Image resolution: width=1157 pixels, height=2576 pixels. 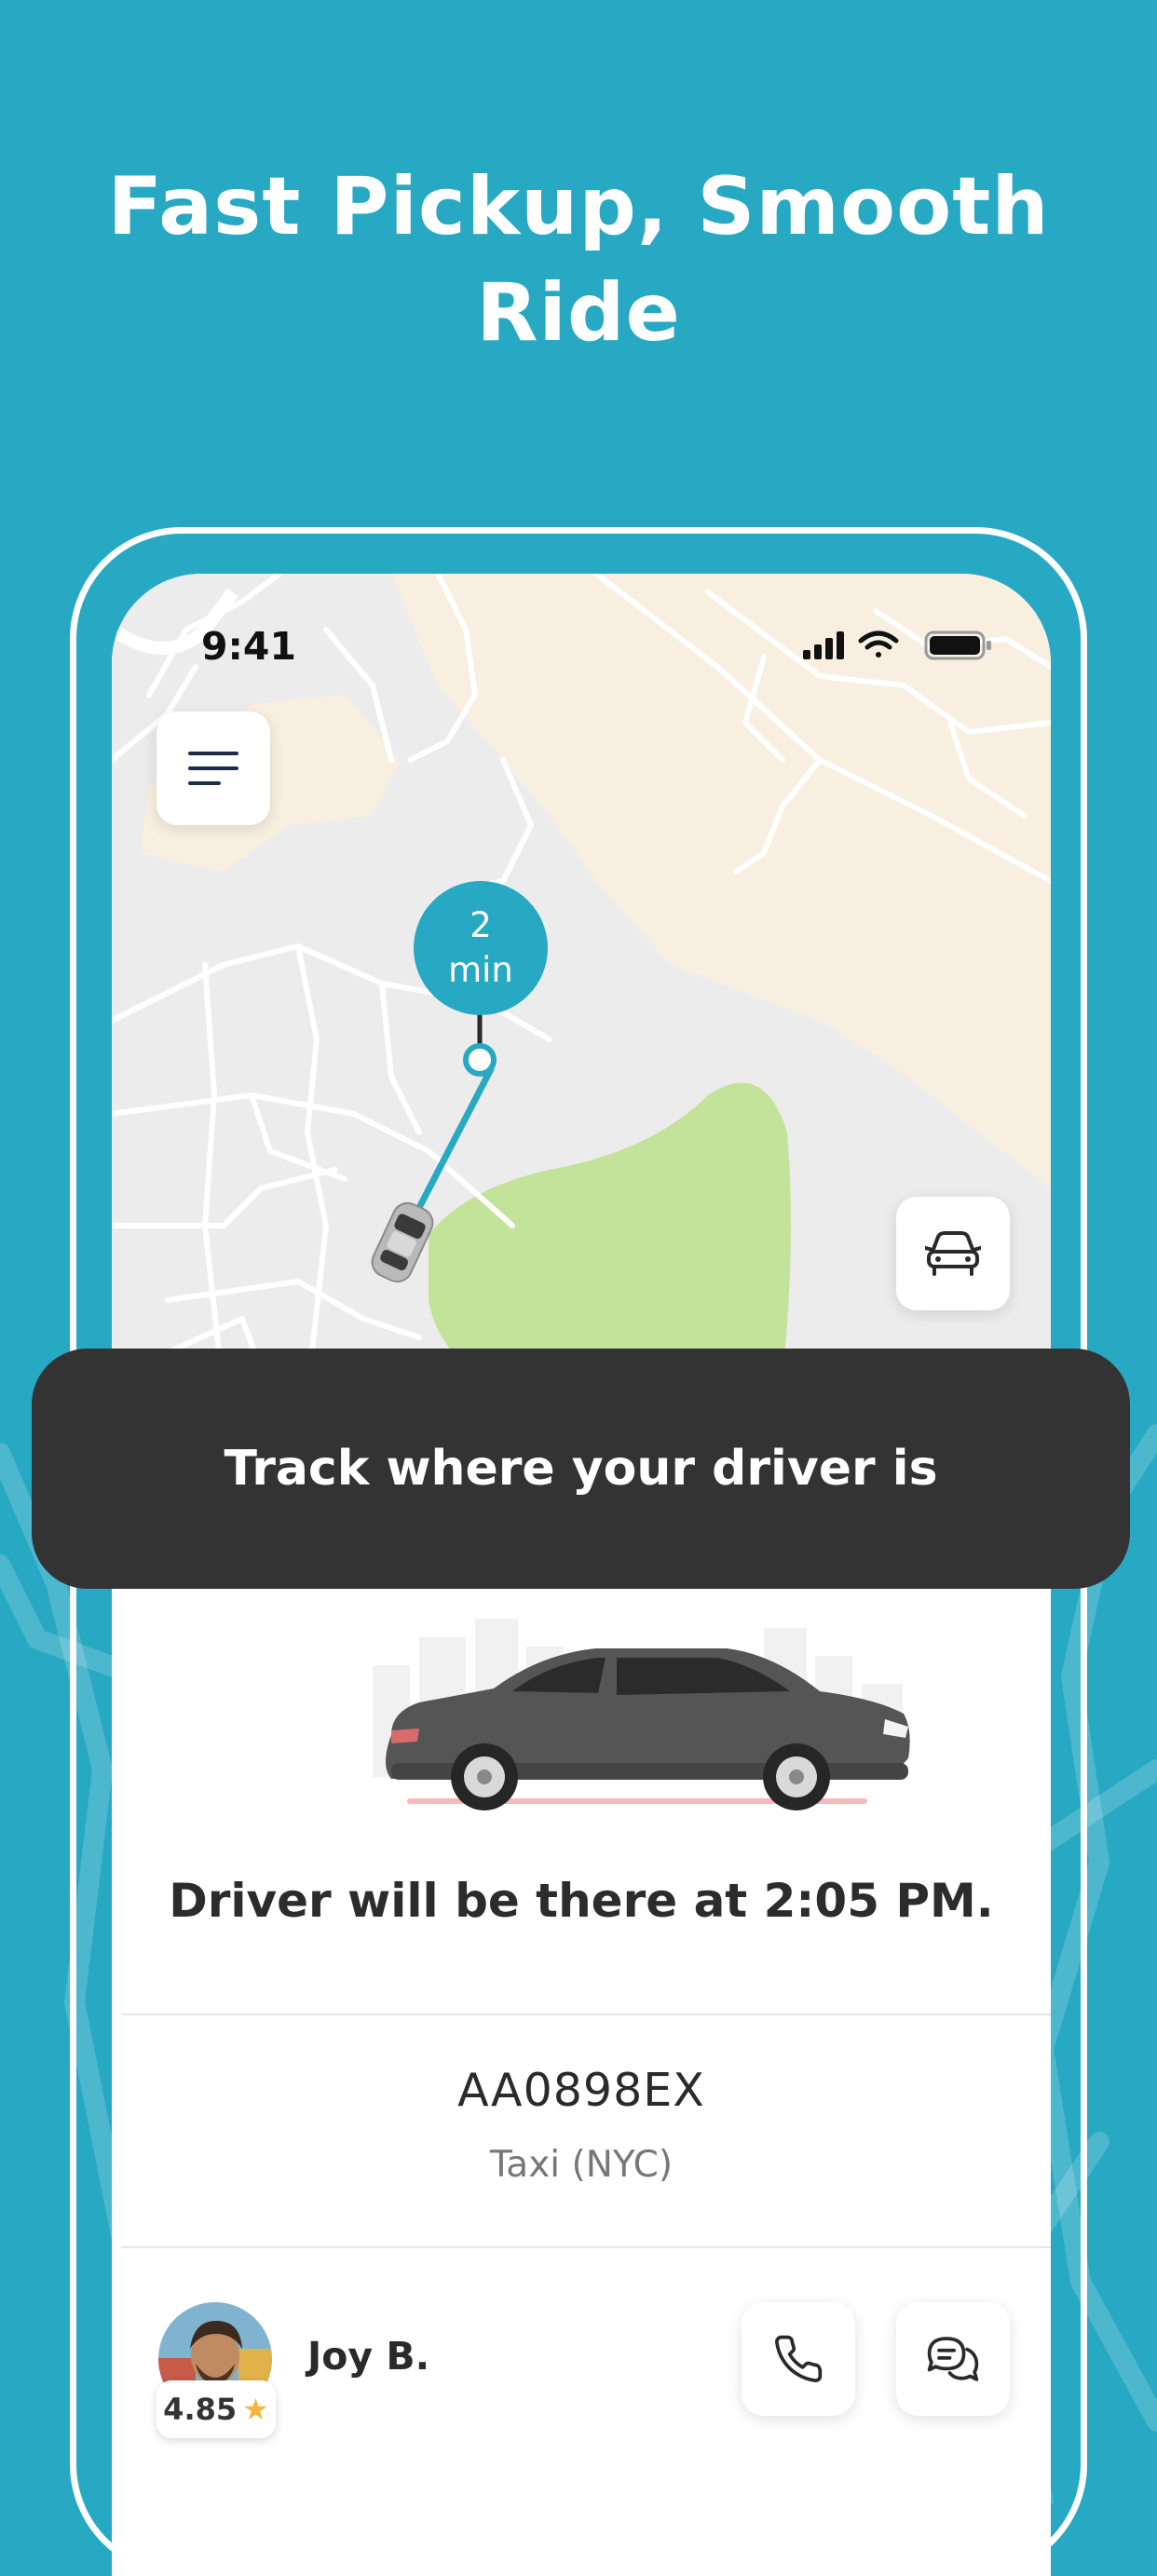 I want to click on chat-icon, so click(x=953, y=2359).